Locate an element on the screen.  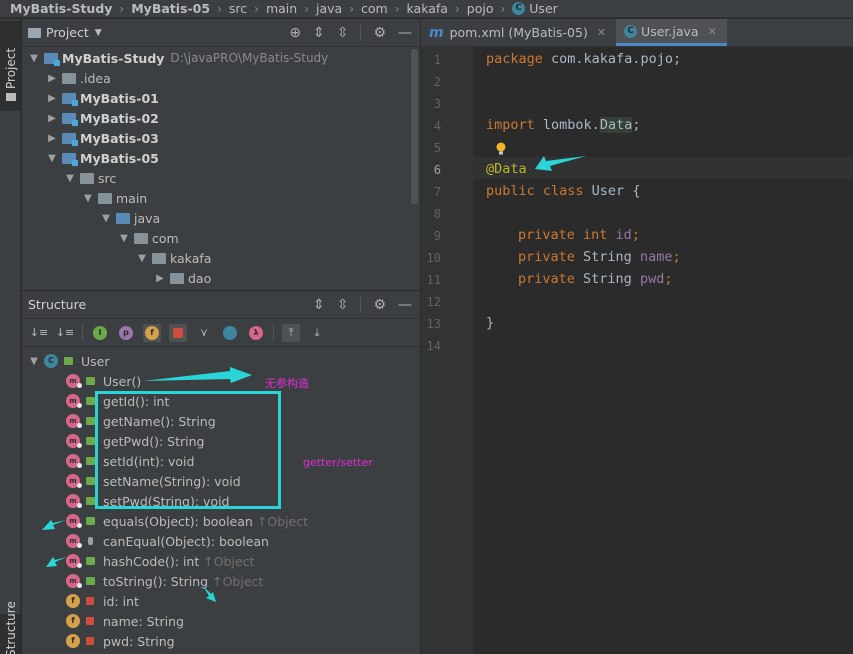
public-icon is located at coordinates (90, 441).